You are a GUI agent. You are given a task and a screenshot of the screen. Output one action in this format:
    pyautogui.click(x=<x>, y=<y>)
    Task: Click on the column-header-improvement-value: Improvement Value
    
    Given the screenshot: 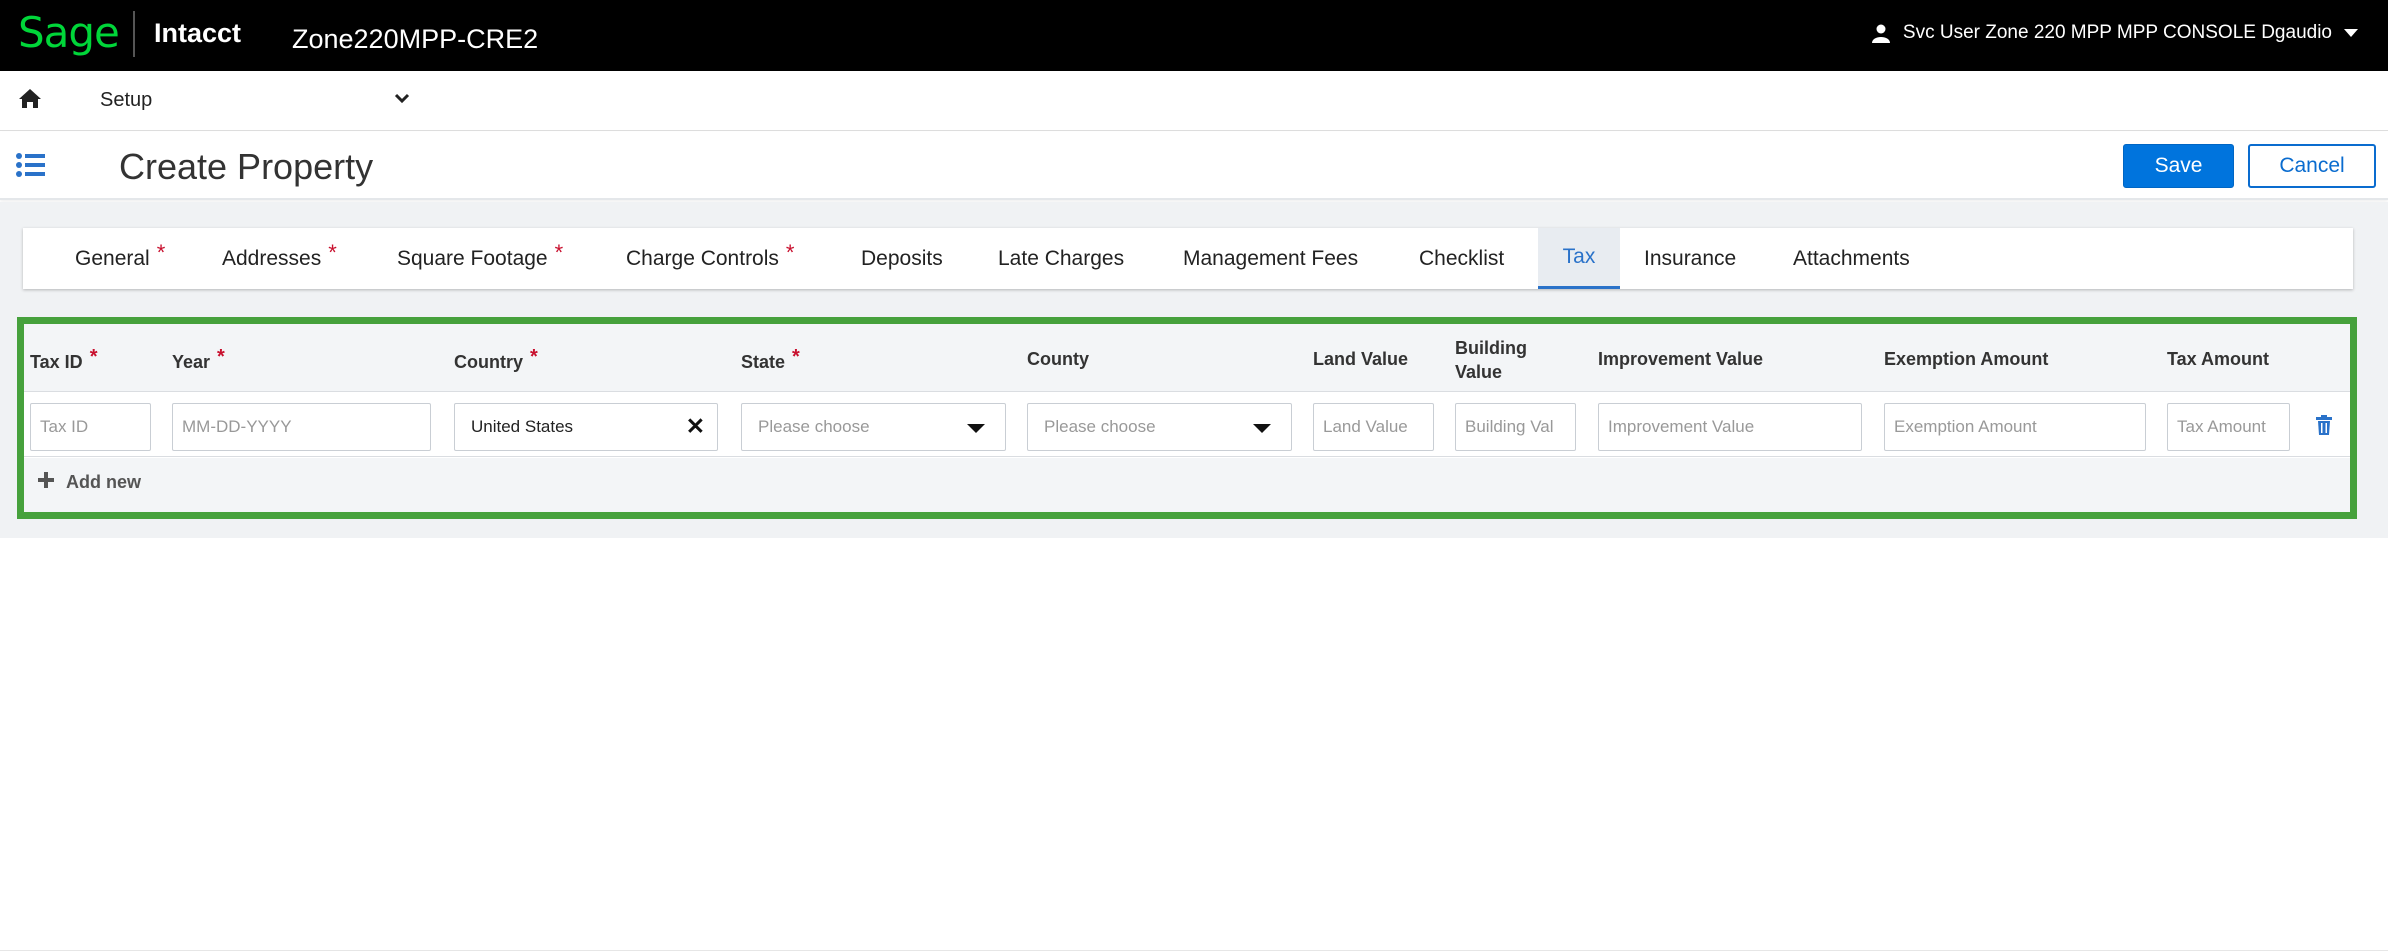 What is the action you would take?
    pyautogui.click(x=1680, y=359)
    